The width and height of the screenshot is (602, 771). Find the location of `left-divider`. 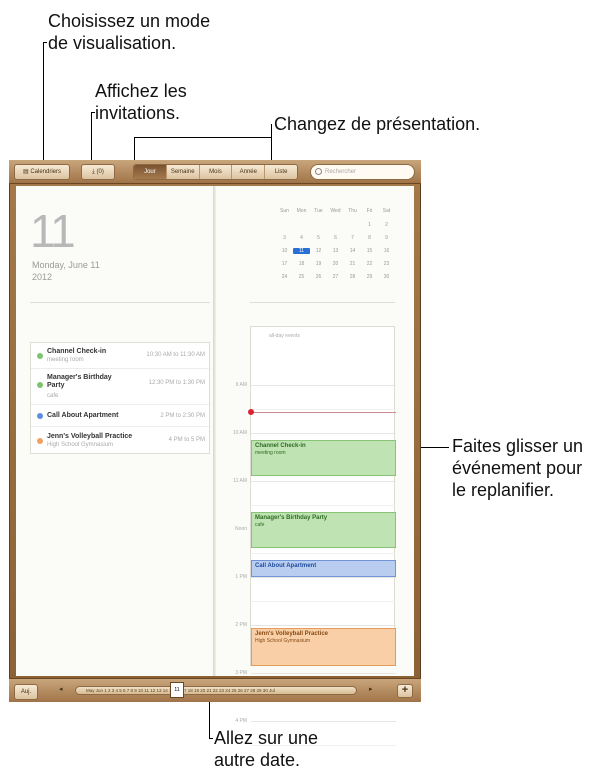

left-divider is located at coordinates (120, 302).